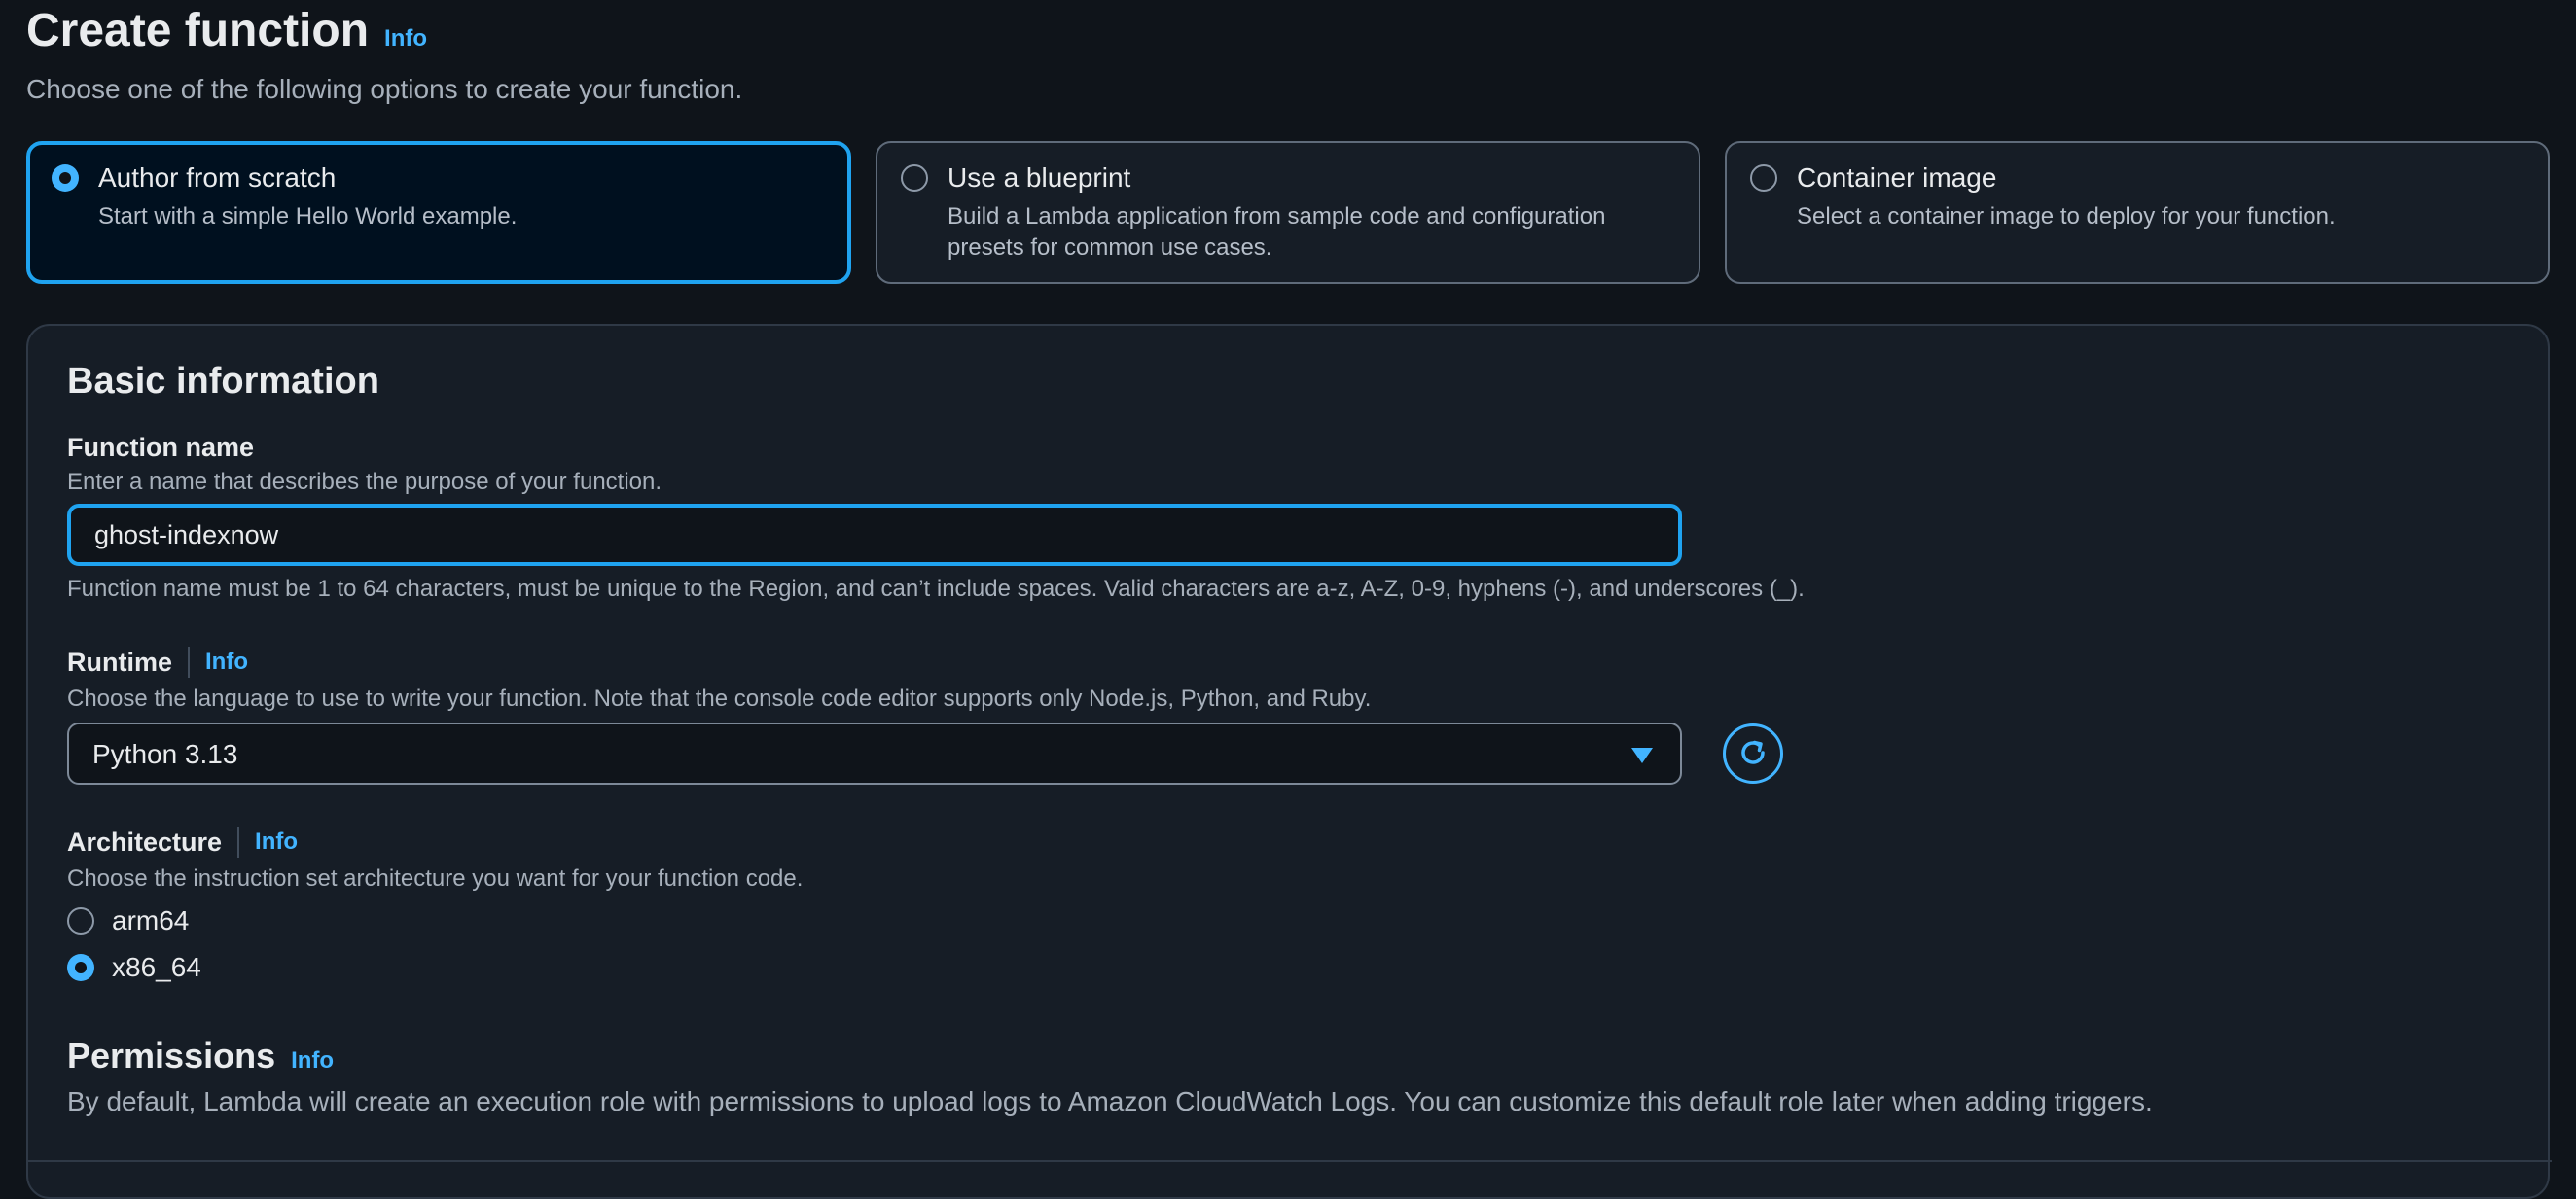 The image size is (2576, 1199). I want to click on section-divider, so click(1290, 1161).